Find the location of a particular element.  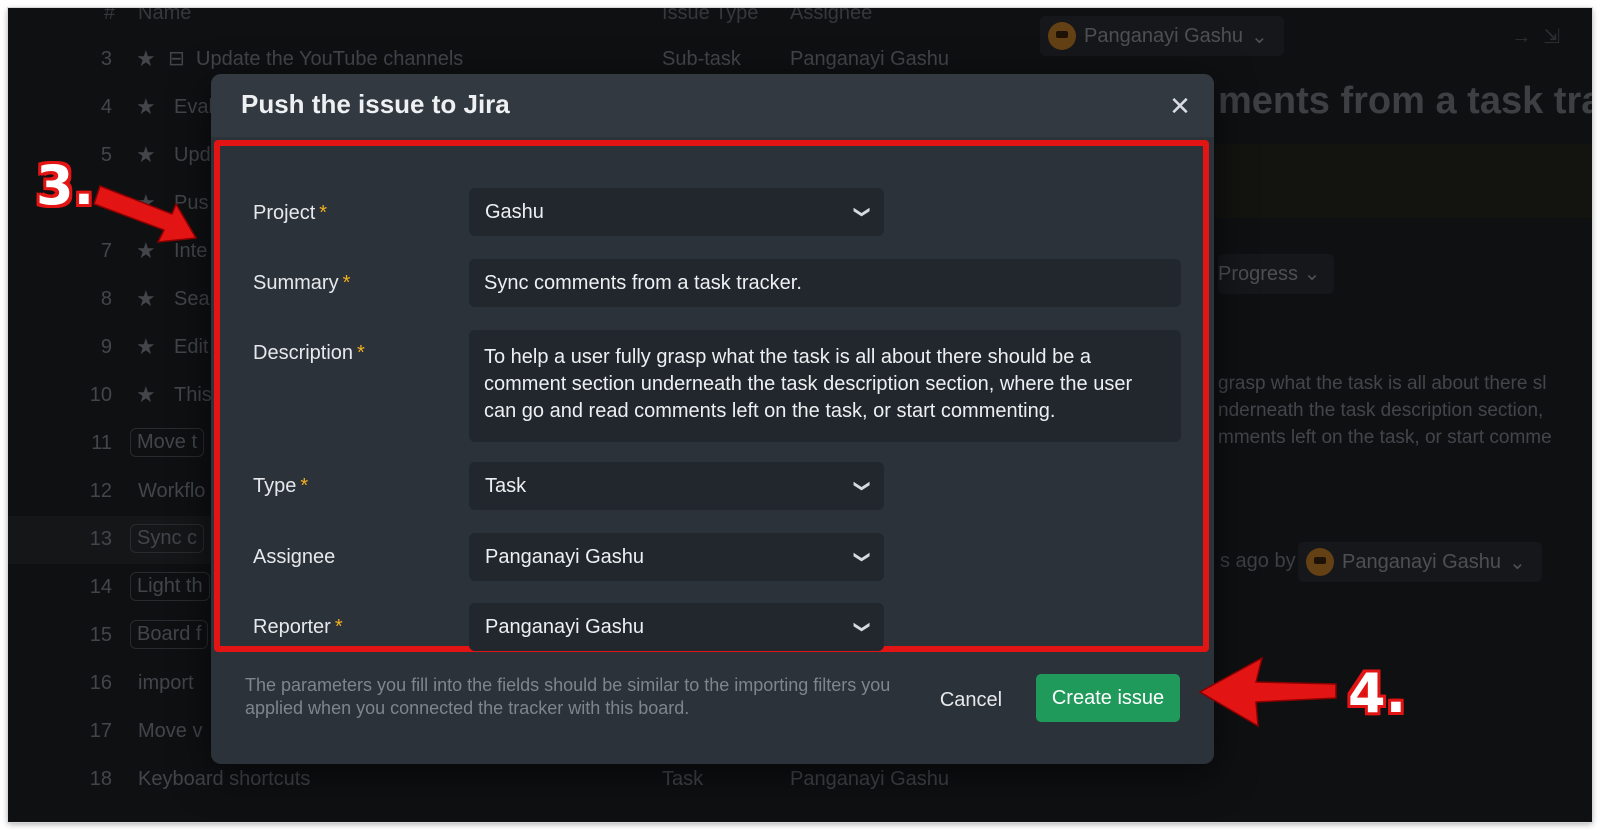

step-4-arrow is located at coordinates (1267, 692).